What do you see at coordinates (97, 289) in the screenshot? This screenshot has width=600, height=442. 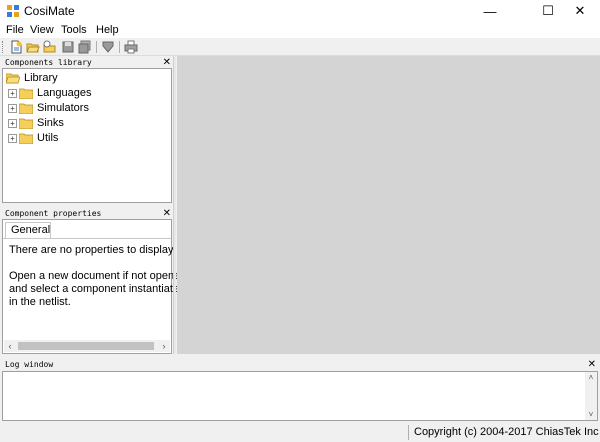 I see `properties-message: and select a component instantiated` at bounding box center [97, 289].